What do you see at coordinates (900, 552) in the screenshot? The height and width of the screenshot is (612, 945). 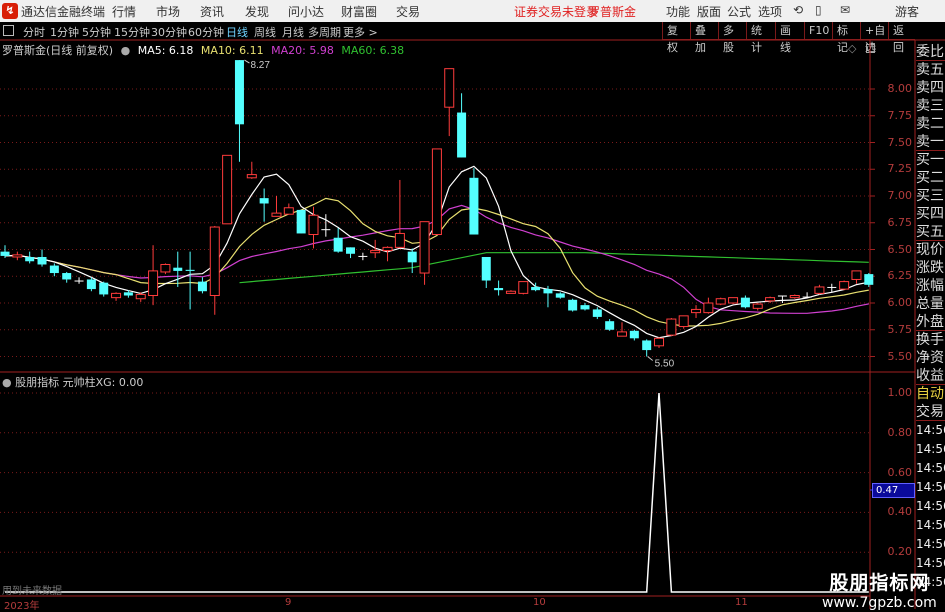 I see `indicator-tick: 0.20` at bounding box center [900, 552].